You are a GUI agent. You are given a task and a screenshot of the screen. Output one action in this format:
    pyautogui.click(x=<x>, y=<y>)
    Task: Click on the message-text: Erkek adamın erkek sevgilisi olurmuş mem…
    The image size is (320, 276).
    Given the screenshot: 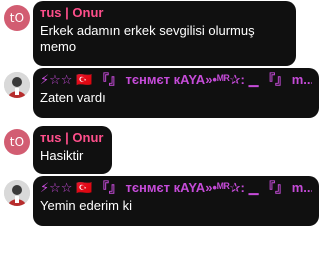 What is the action you would take?
    pyautogui.click(x=147, y=38)
    